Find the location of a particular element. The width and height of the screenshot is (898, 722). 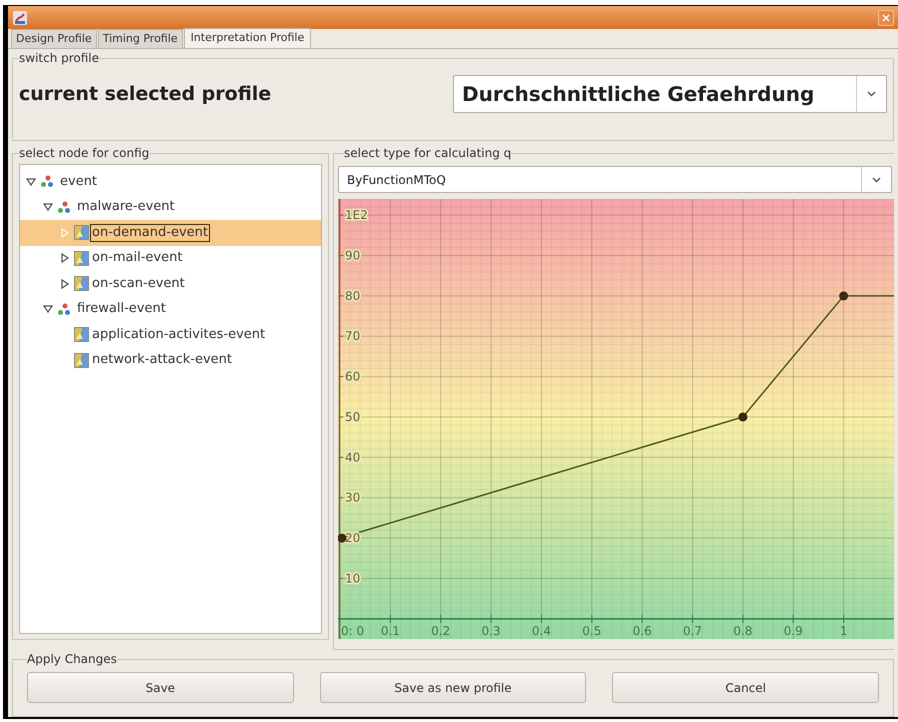

dropdown: Durchschnittliche Gefaehrdung is located at coordinates (670, 94).